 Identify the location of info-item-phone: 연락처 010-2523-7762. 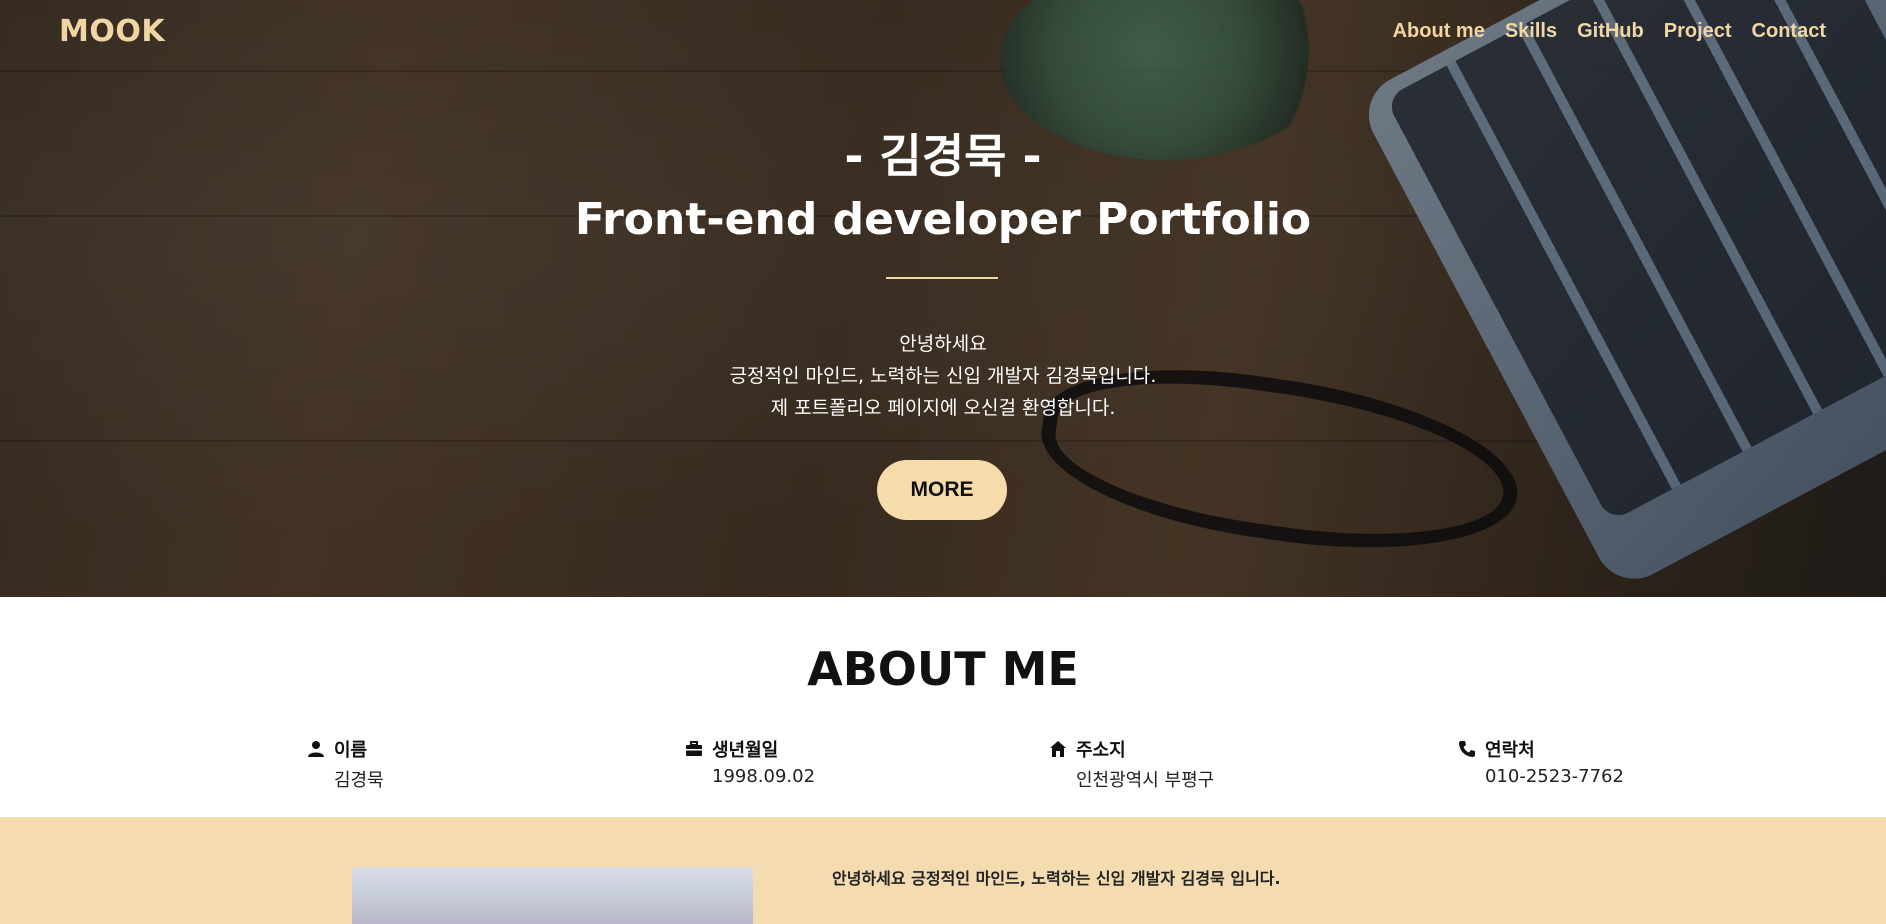
(1541, 761).